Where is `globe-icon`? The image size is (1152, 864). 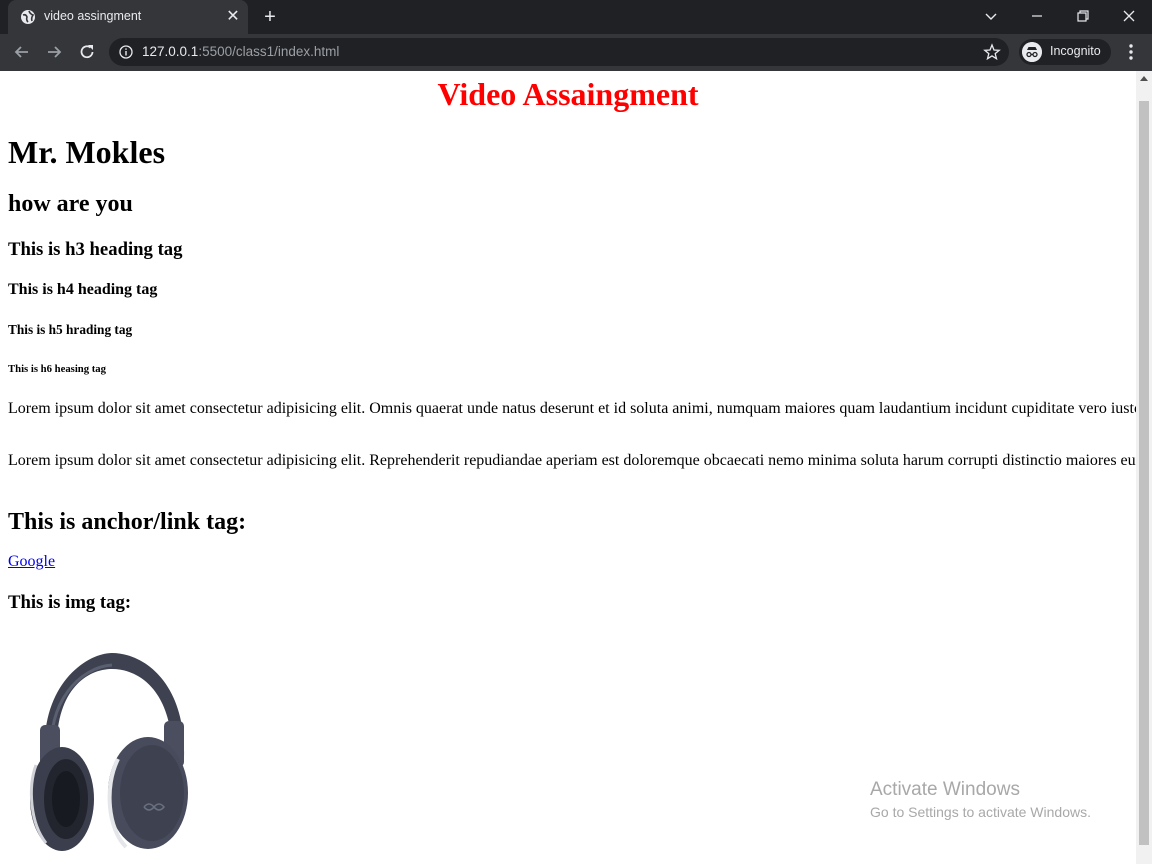 globe-icon is located at coordinates (28, 17).